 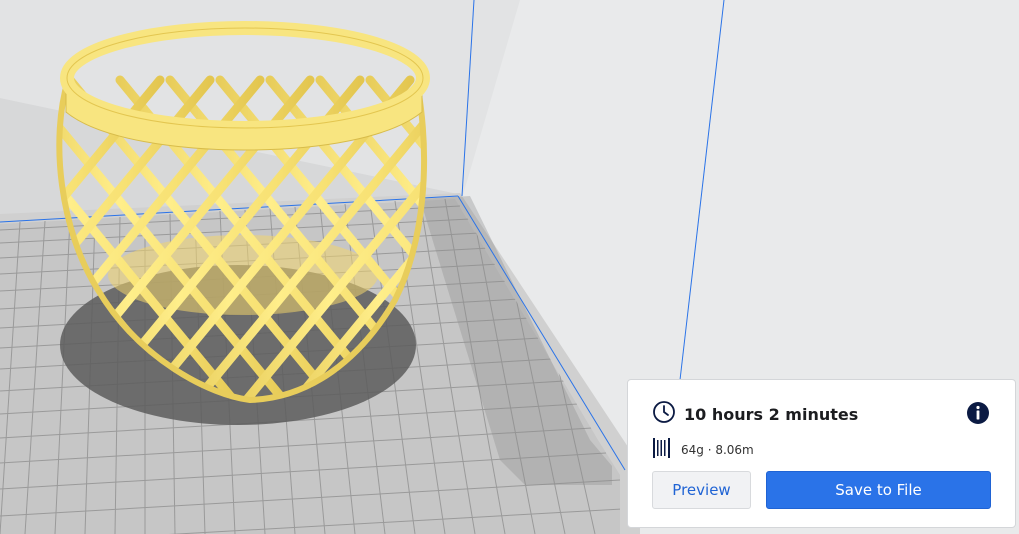 I want to click on material-usage: 64g · 8.06m, so click(x=717, y=450).